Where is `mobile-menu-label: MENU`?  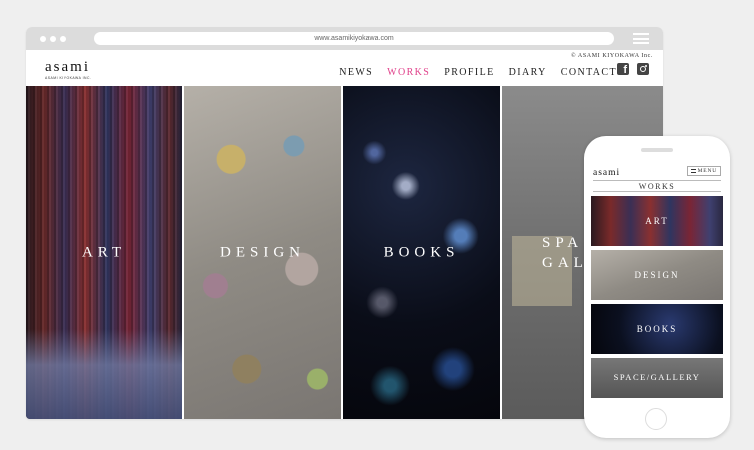
mobile-menu-label: MENU is located at coordinates (707, 170).